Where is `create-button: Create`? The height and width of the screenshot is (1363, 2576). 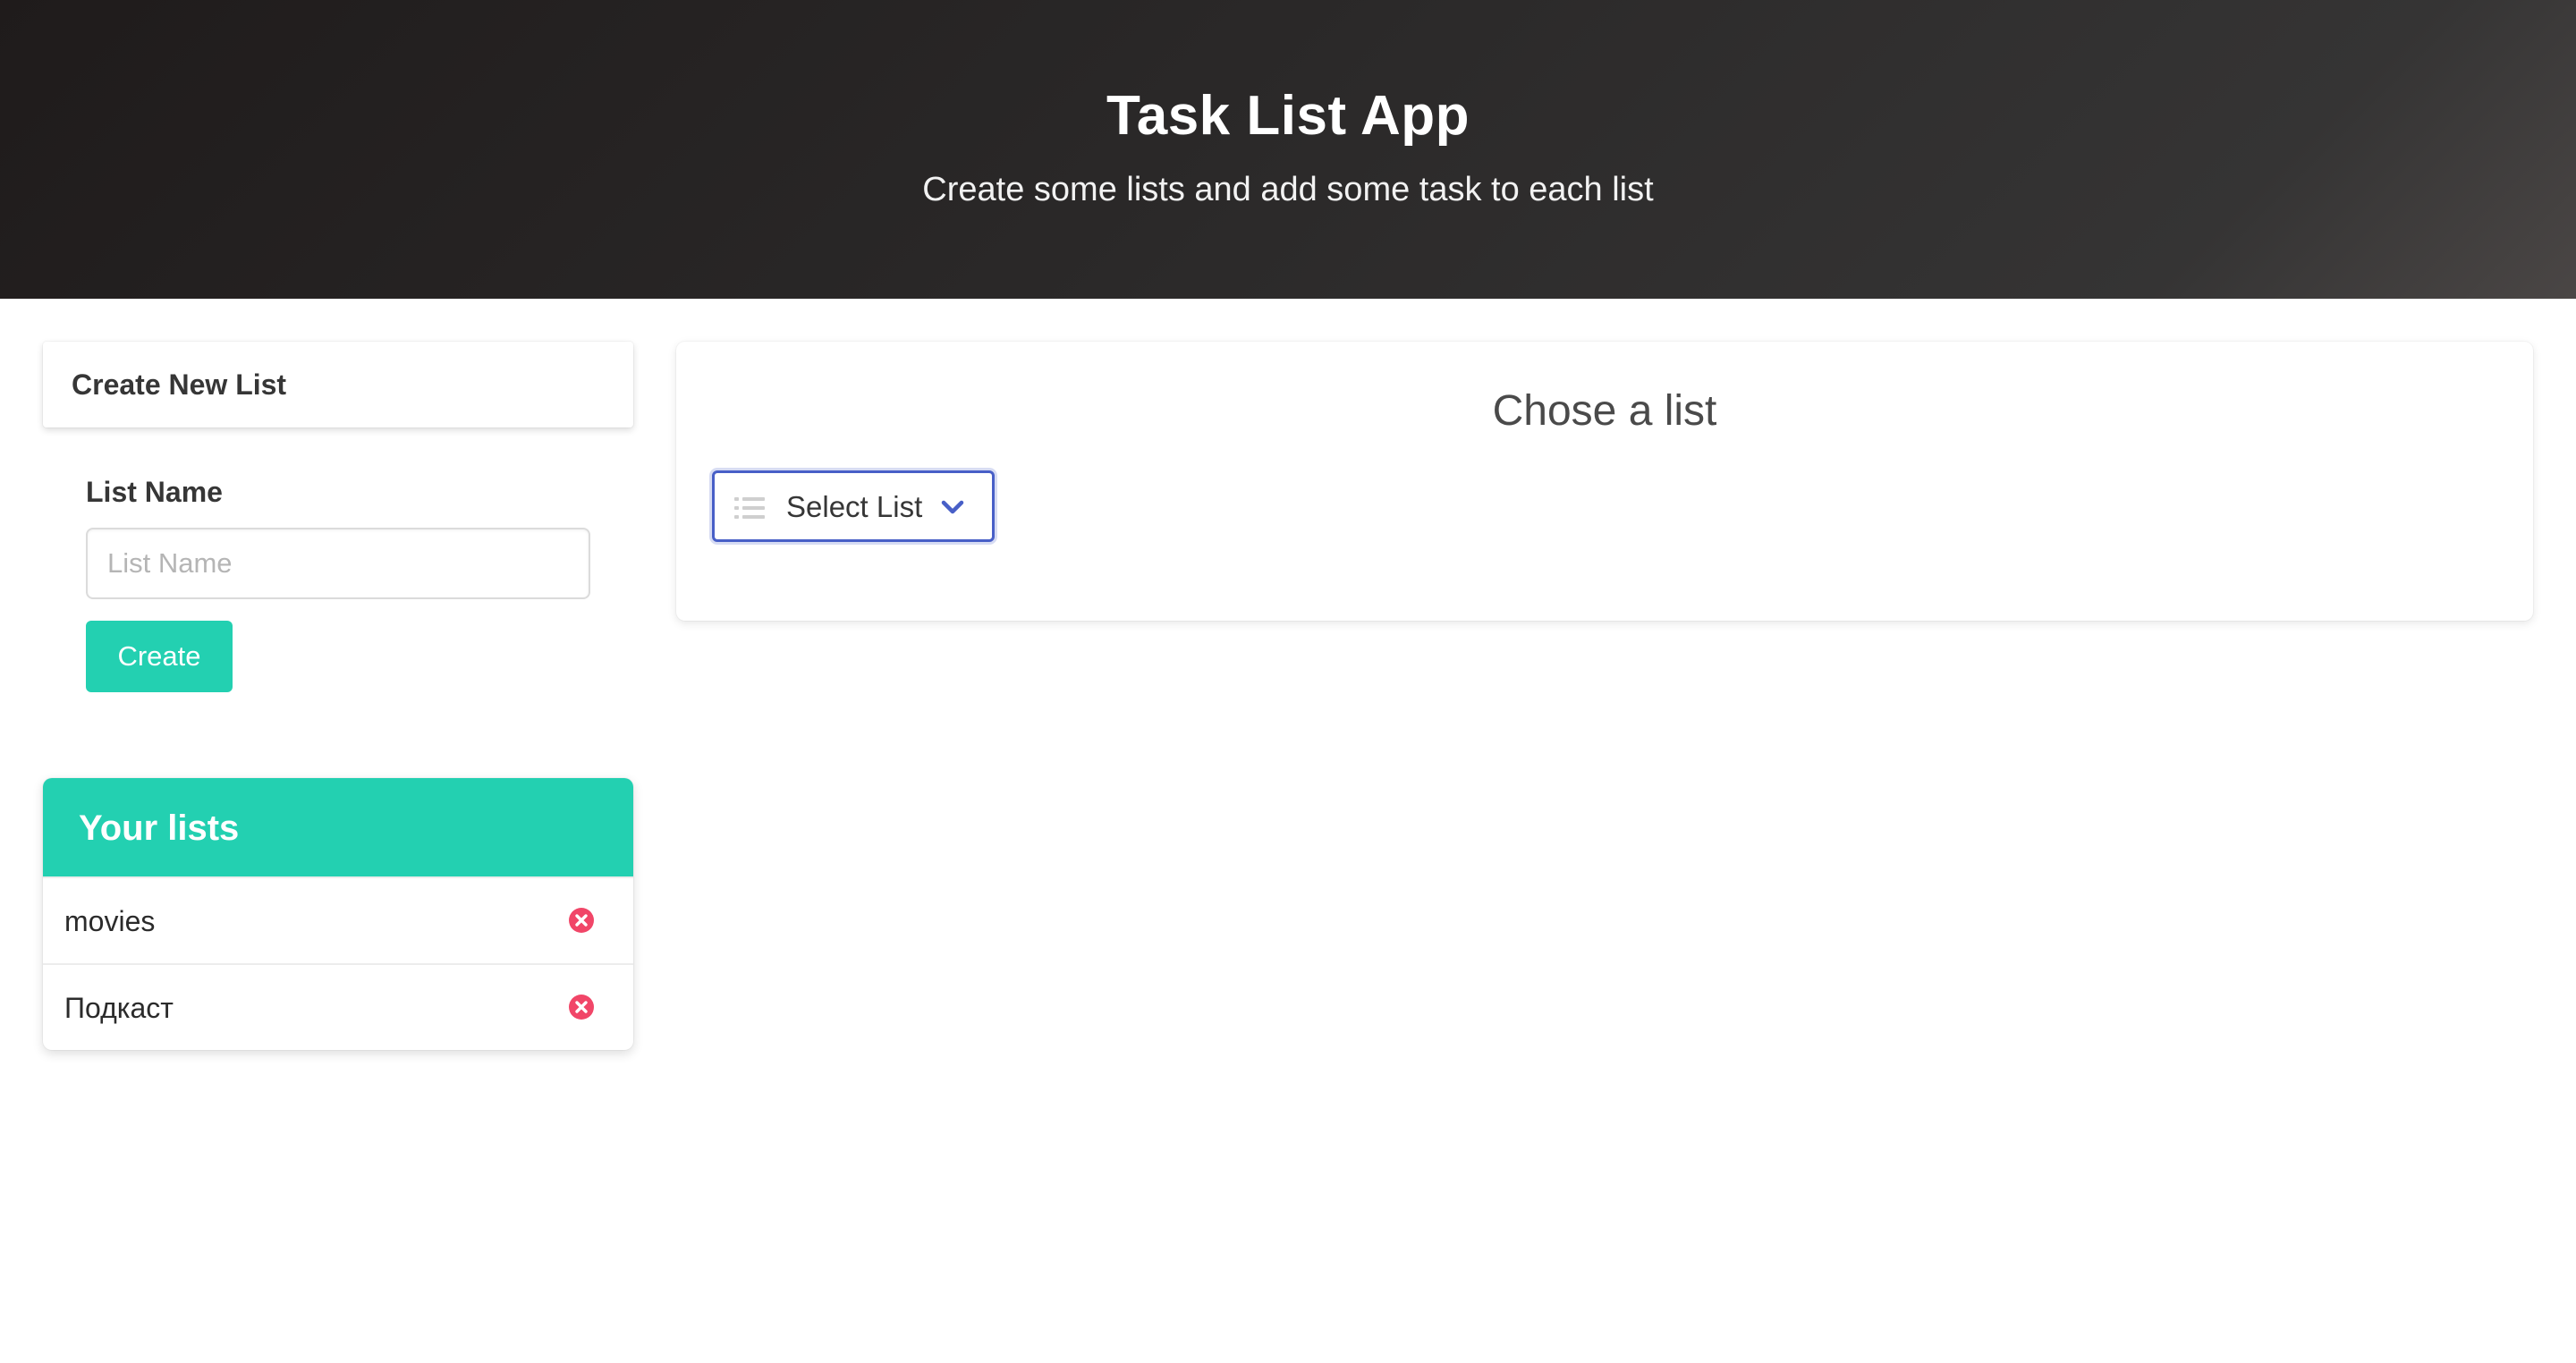
create-button: Create is located at coordinates (159, 657).